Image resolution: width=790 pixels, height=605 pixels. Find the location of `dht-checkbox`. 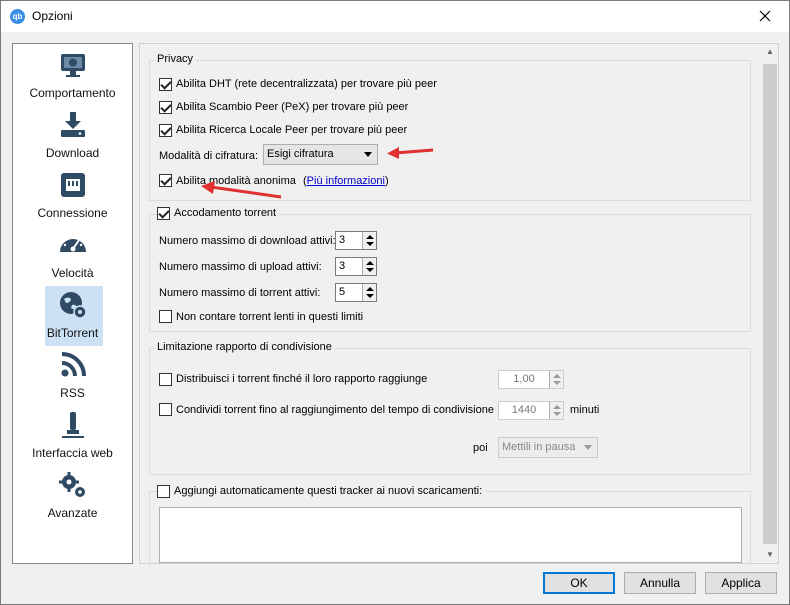

dht-checkbox is located at coordinates (165, 84).